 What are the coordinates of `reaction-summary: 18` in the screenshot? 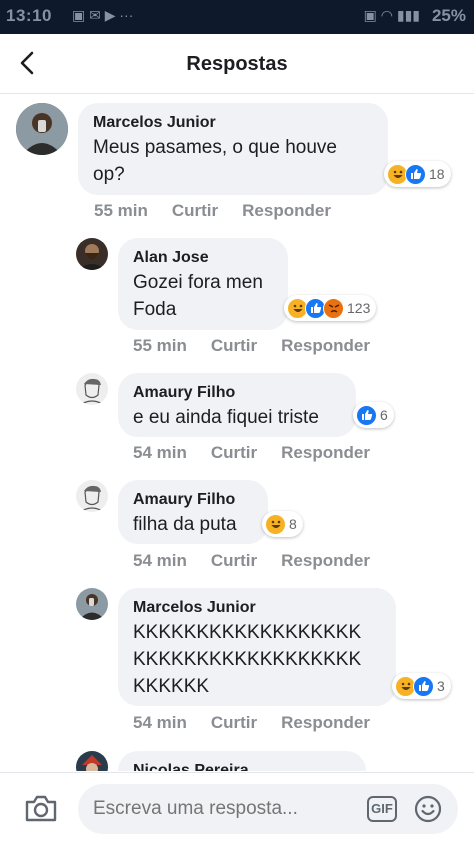 It's located at (417, 174).